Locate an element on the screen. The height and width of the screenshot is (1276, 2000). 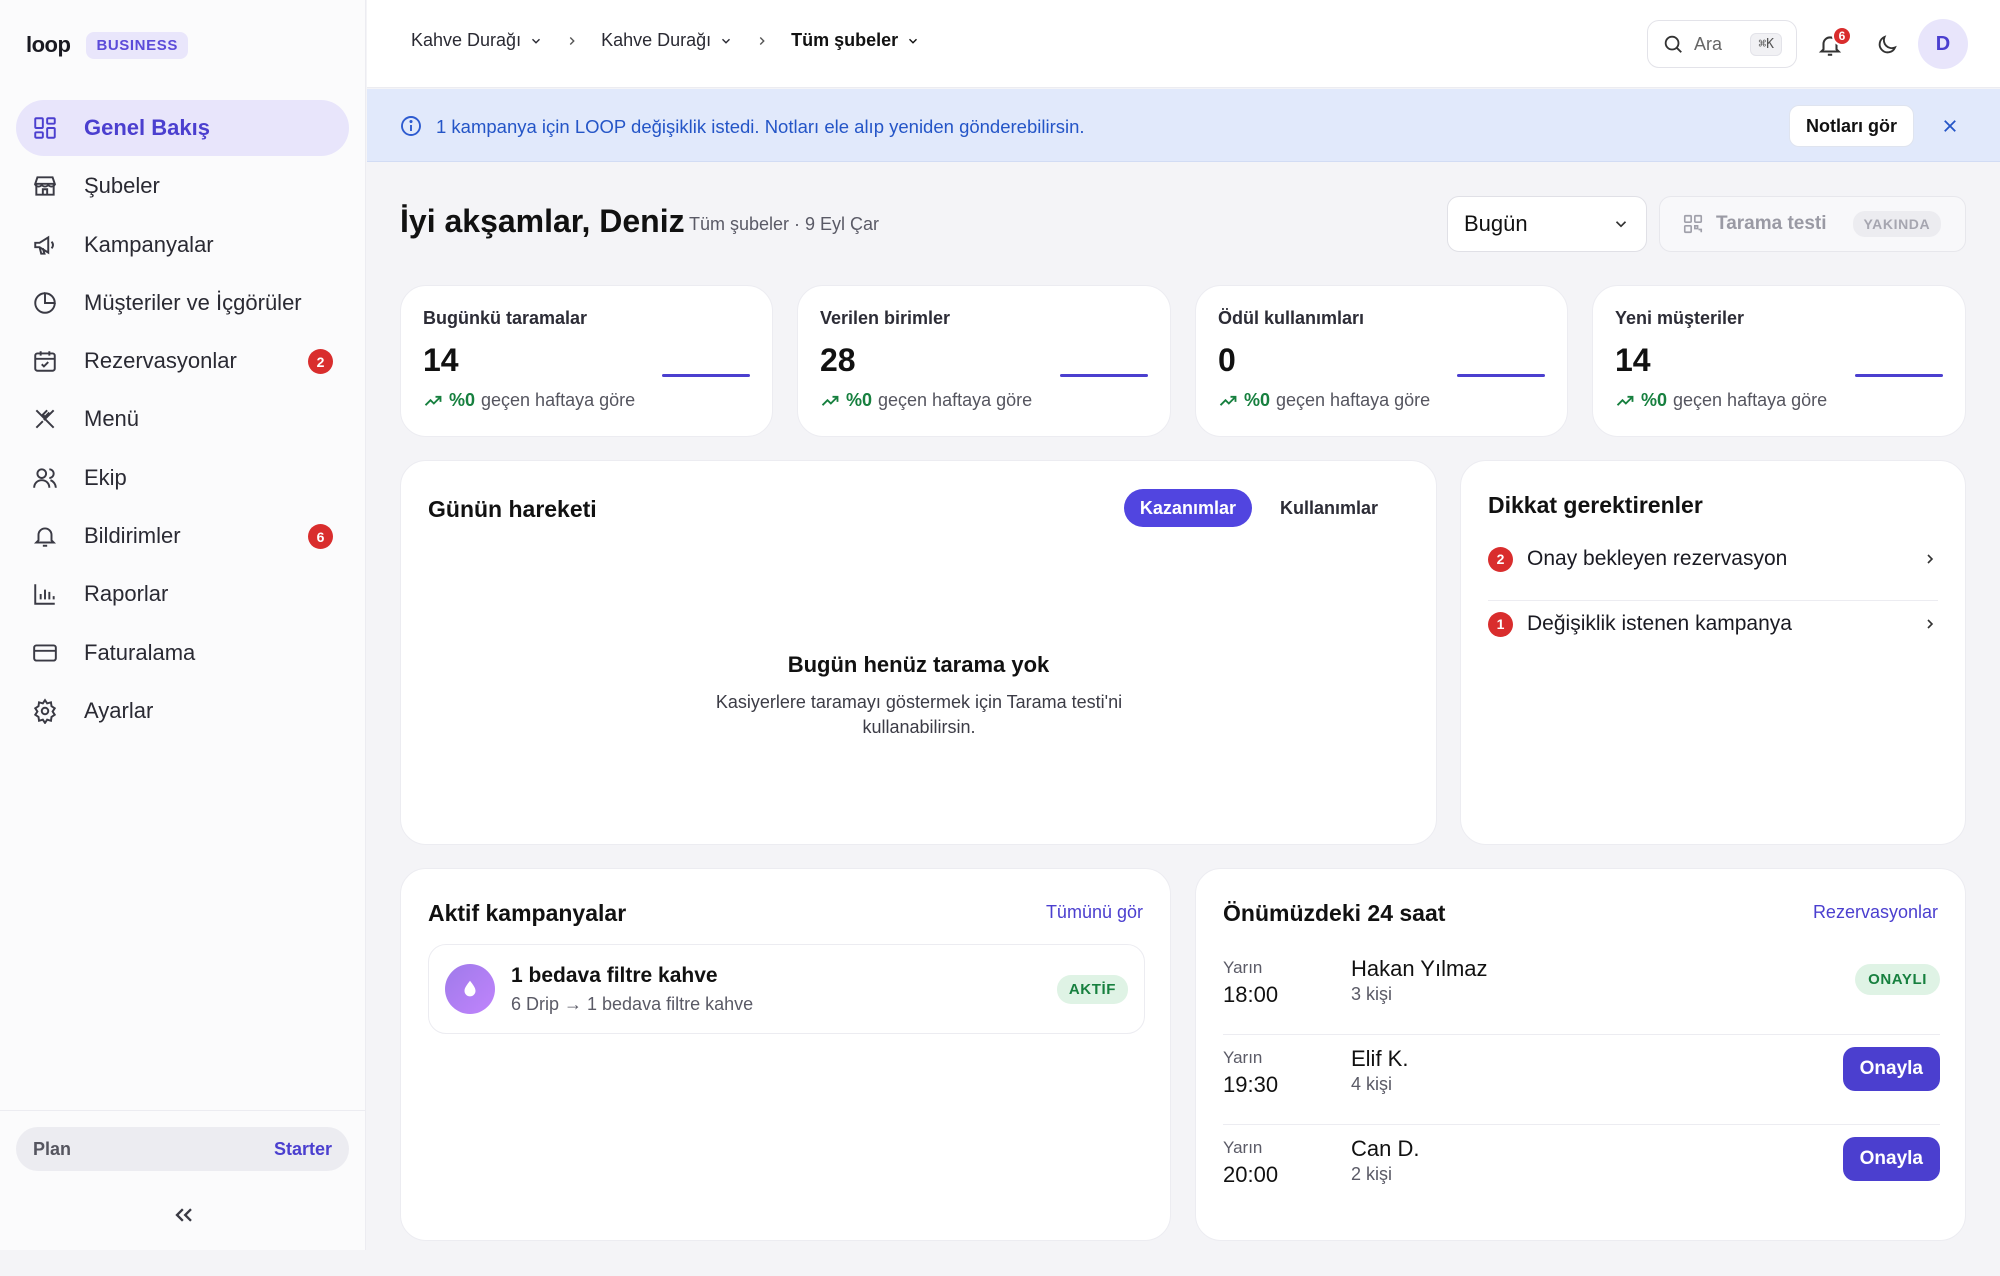
page-subtitle: Tüm şubeler · 9 Eyl Çar is located at coordinates (784, 224).